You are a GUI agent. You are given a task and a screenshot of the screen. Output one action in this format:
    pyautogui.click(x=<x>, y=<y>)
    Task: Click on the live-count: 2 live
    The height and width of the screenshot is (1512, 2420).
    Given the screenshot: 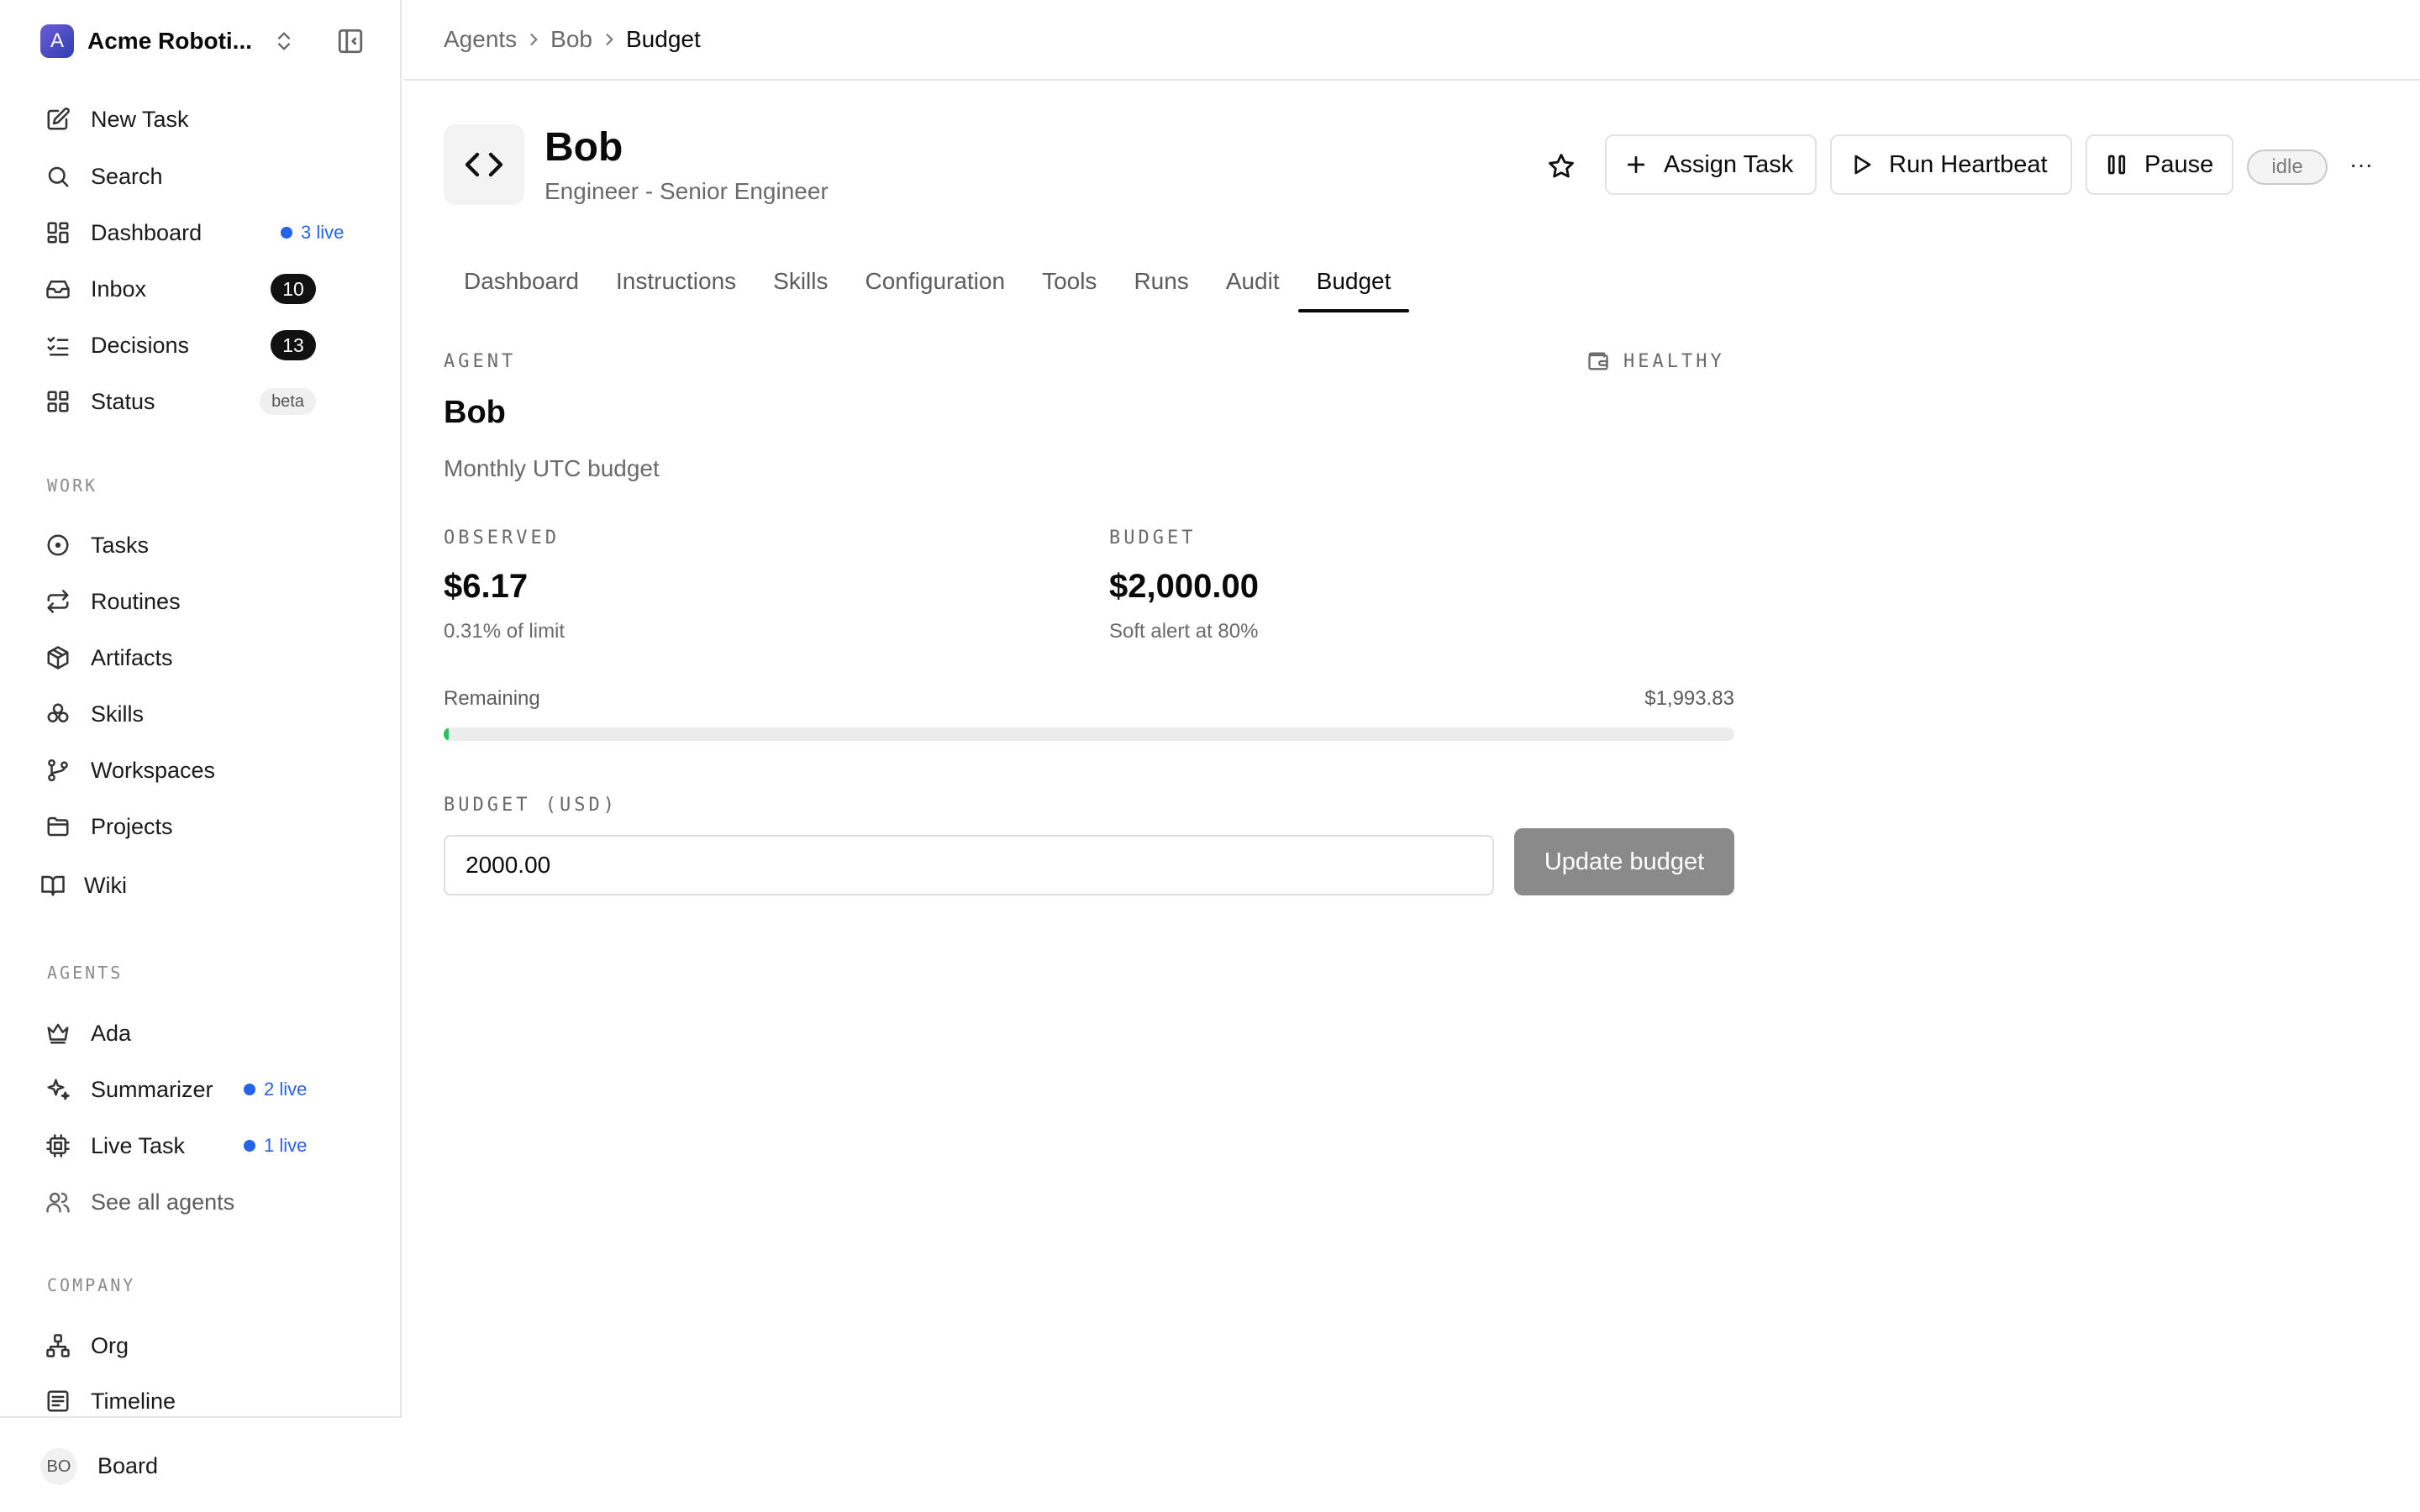 What is the action you would take?
    pyautogui.click(x=286, y=1089)
    